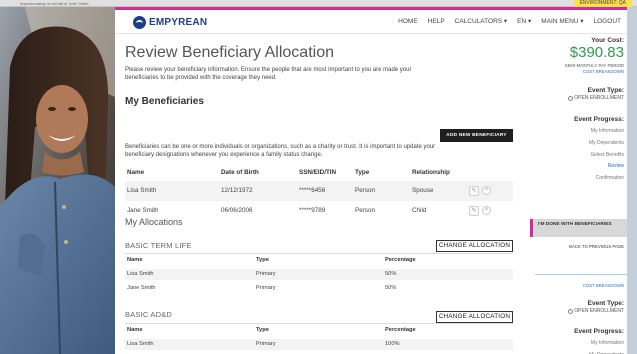 This screenshot has height=354, width=637. Describe the element at coordinates (596, 246) in the screenshot. I see `back-to-previous-page-link: BACK TO PREVIOUS PAGE` at that location.